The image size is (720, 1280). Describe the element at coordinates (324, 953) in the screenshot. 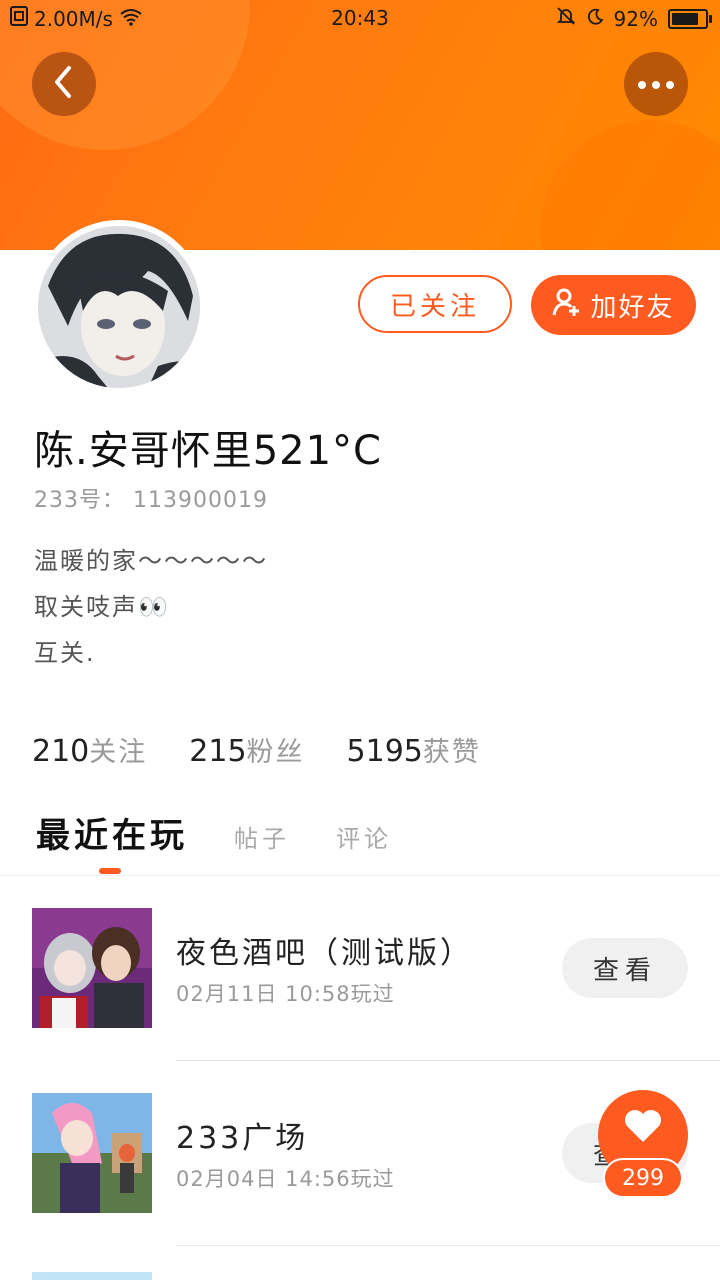

I see `game-title: 夜色酒吧（测试版）` at that location.